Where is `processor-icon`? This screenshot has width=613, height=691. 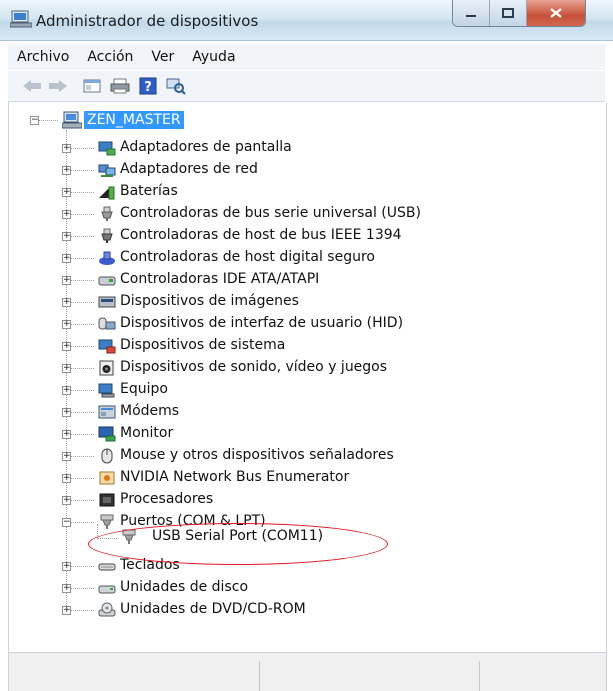
processor-icon is located at coordinates (107, 500).